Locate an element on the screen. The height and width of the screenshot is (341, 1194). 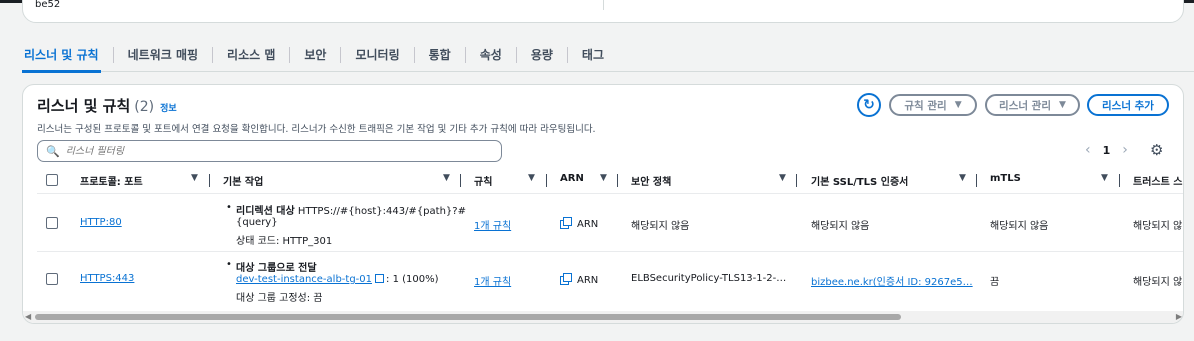
add-listener-label: 리스너 추가 is located at coordinates (1128, 105).